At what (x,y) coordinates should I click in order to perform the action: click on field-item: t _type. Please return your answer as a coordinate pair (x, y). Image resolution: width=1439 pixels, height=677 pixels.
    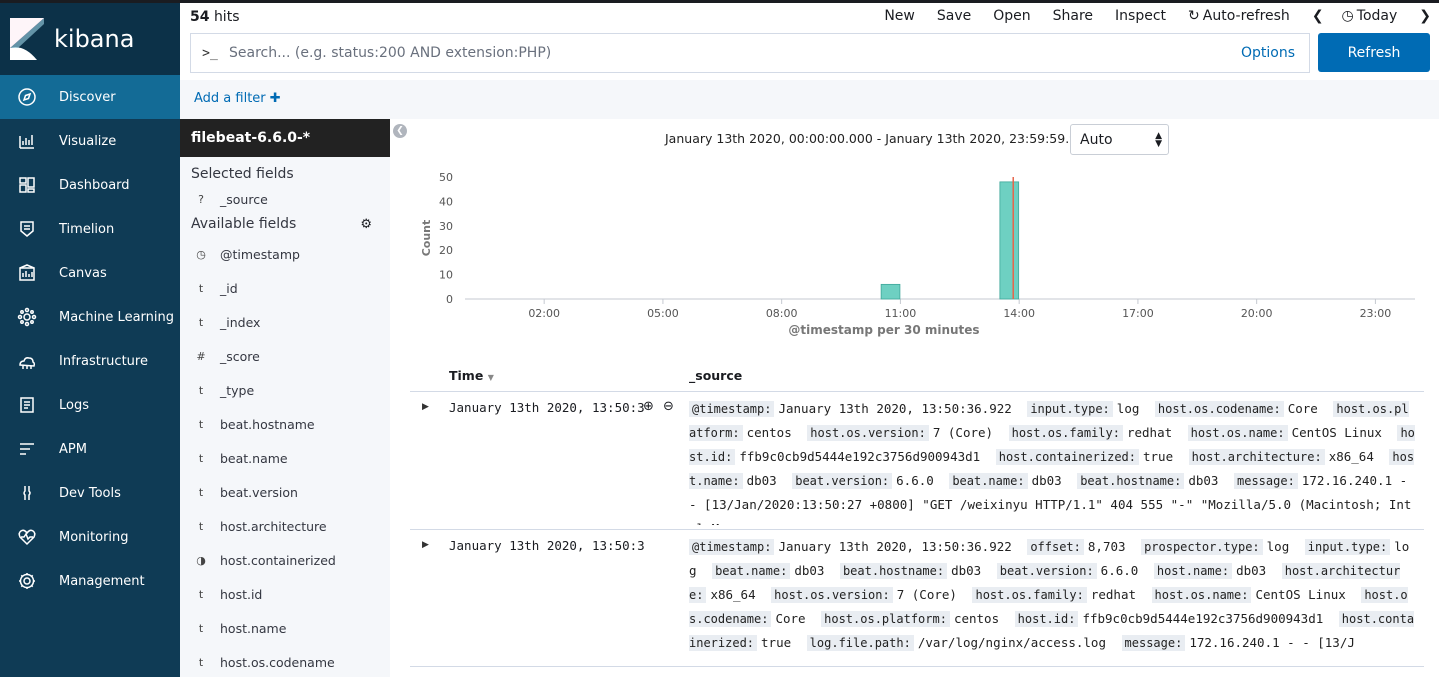
    Looking at the image, I should click on (285, 390).